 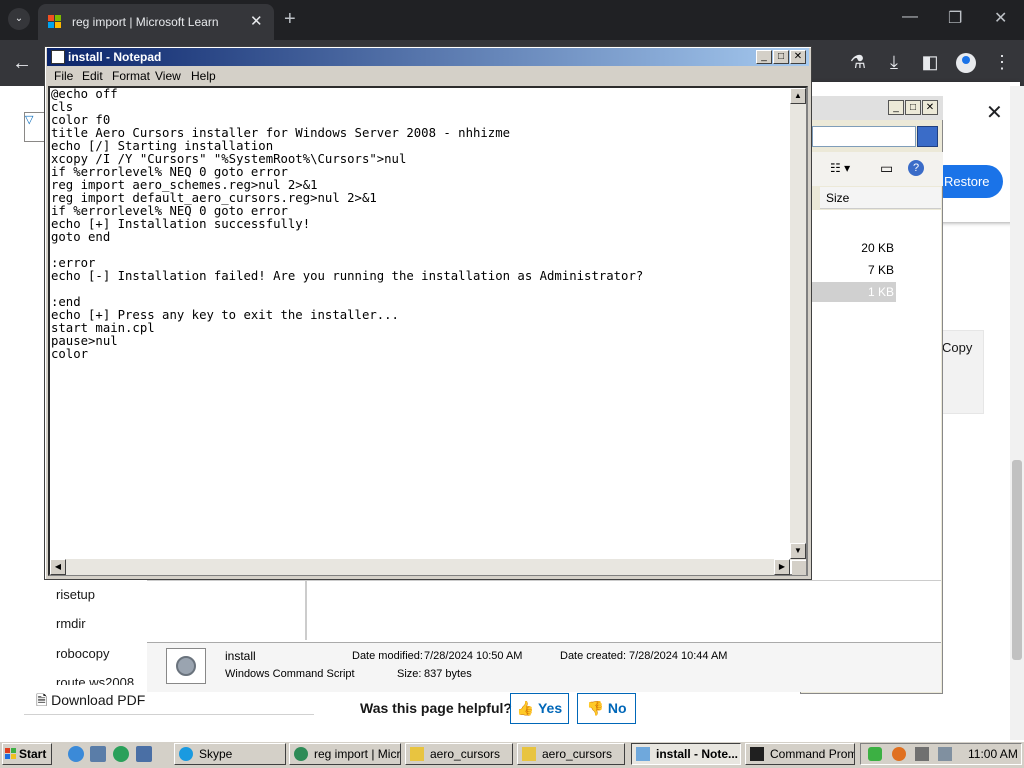 What do you see at coordinates (290, 674) in the screenshot?
I see `detail-filetype: Windows Command Script` at bounding box center [290, 674].